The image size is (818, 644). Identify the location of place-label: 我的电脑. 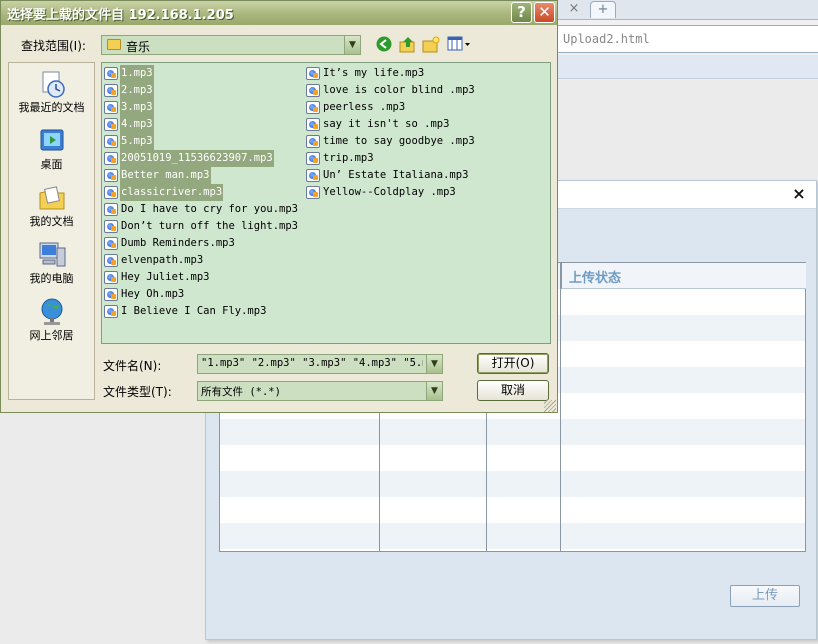
(51, 278).